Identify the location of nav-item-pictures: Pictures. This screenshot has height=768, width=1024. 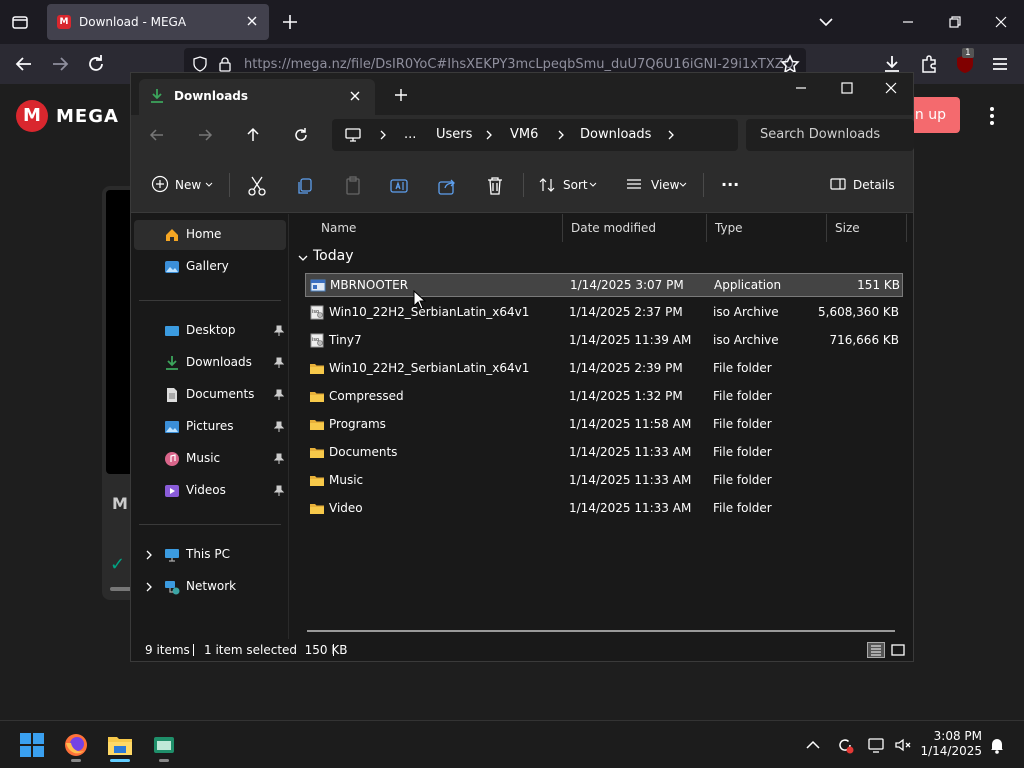
(210, 427).